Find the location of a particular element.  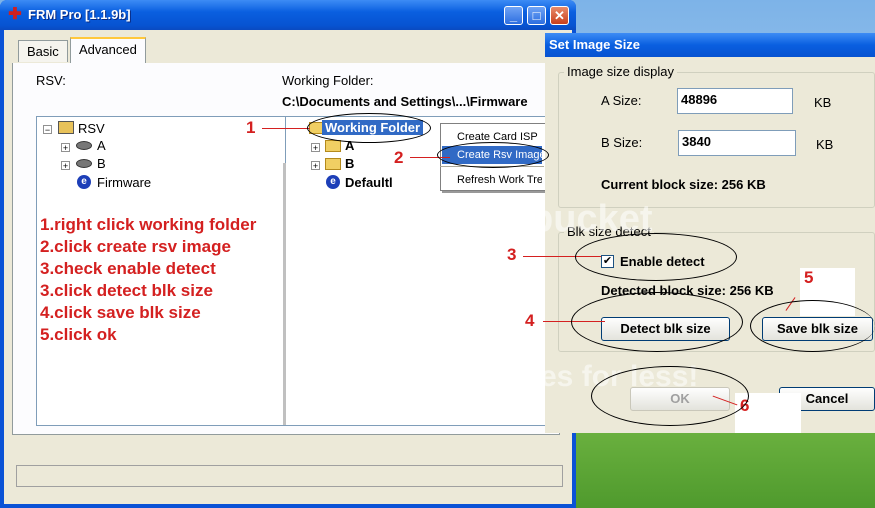

minimize-button: _ is located at coordinates (513, 15).